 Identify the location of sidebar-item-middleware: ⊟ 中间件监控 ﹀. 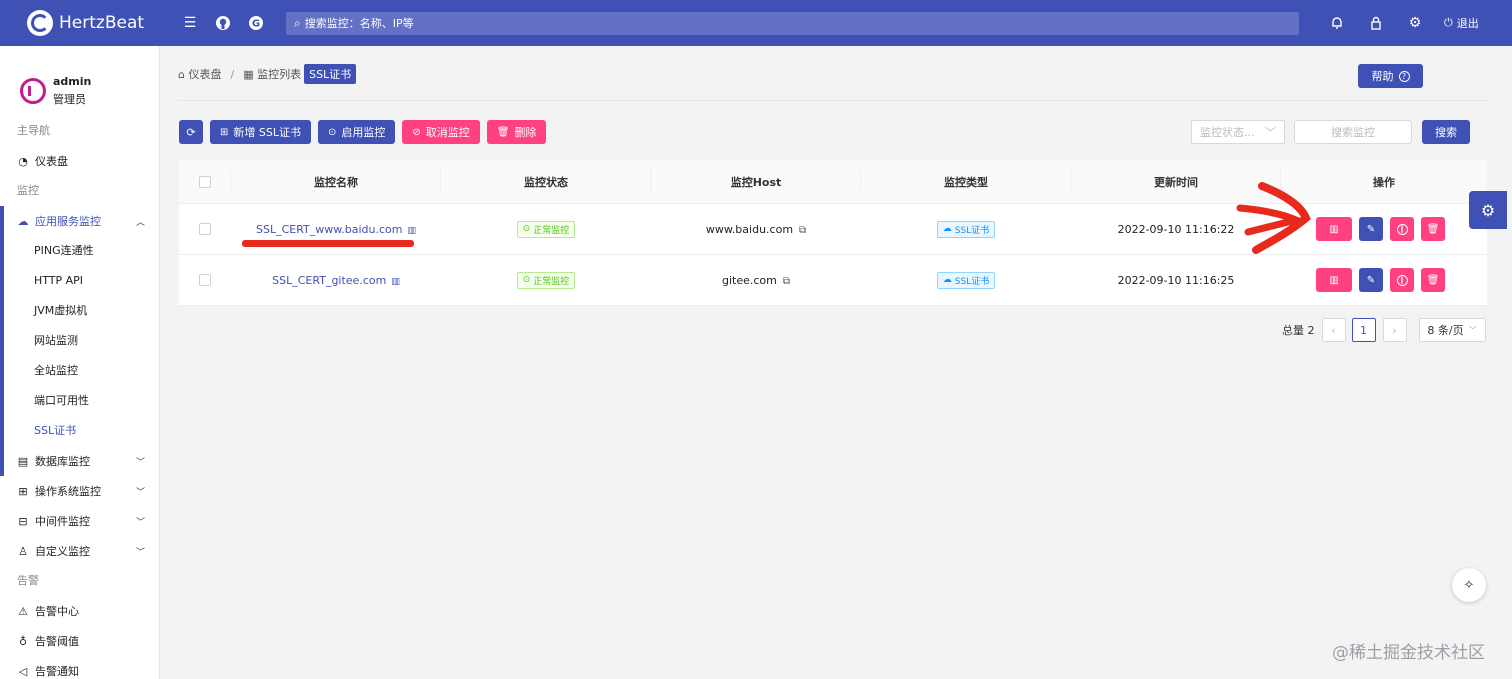
(79, 521).